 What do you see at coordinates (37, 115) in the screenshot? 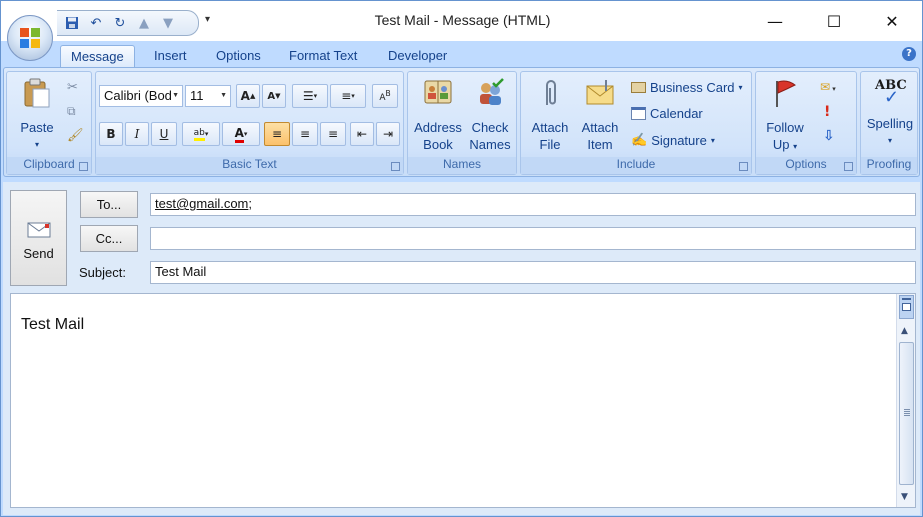
I see `paste-button: Paste ▾` at bounding box center [37, 115].